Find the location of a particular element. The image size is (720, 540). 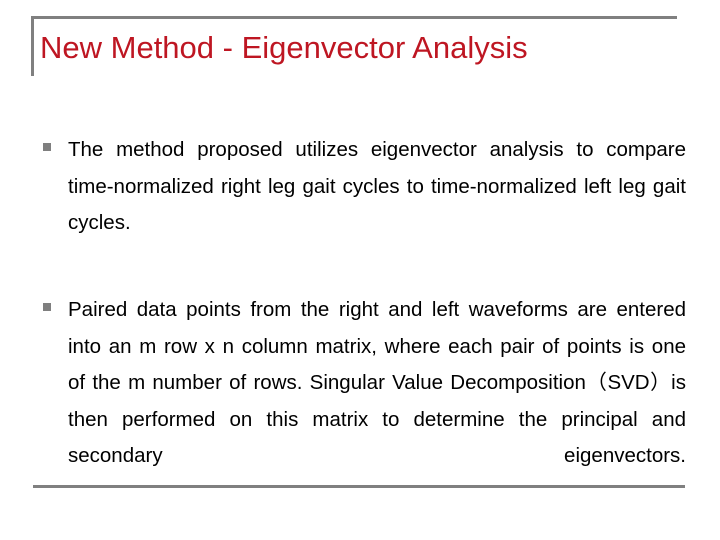

title-left-rule is located at coordinates (32, 46).